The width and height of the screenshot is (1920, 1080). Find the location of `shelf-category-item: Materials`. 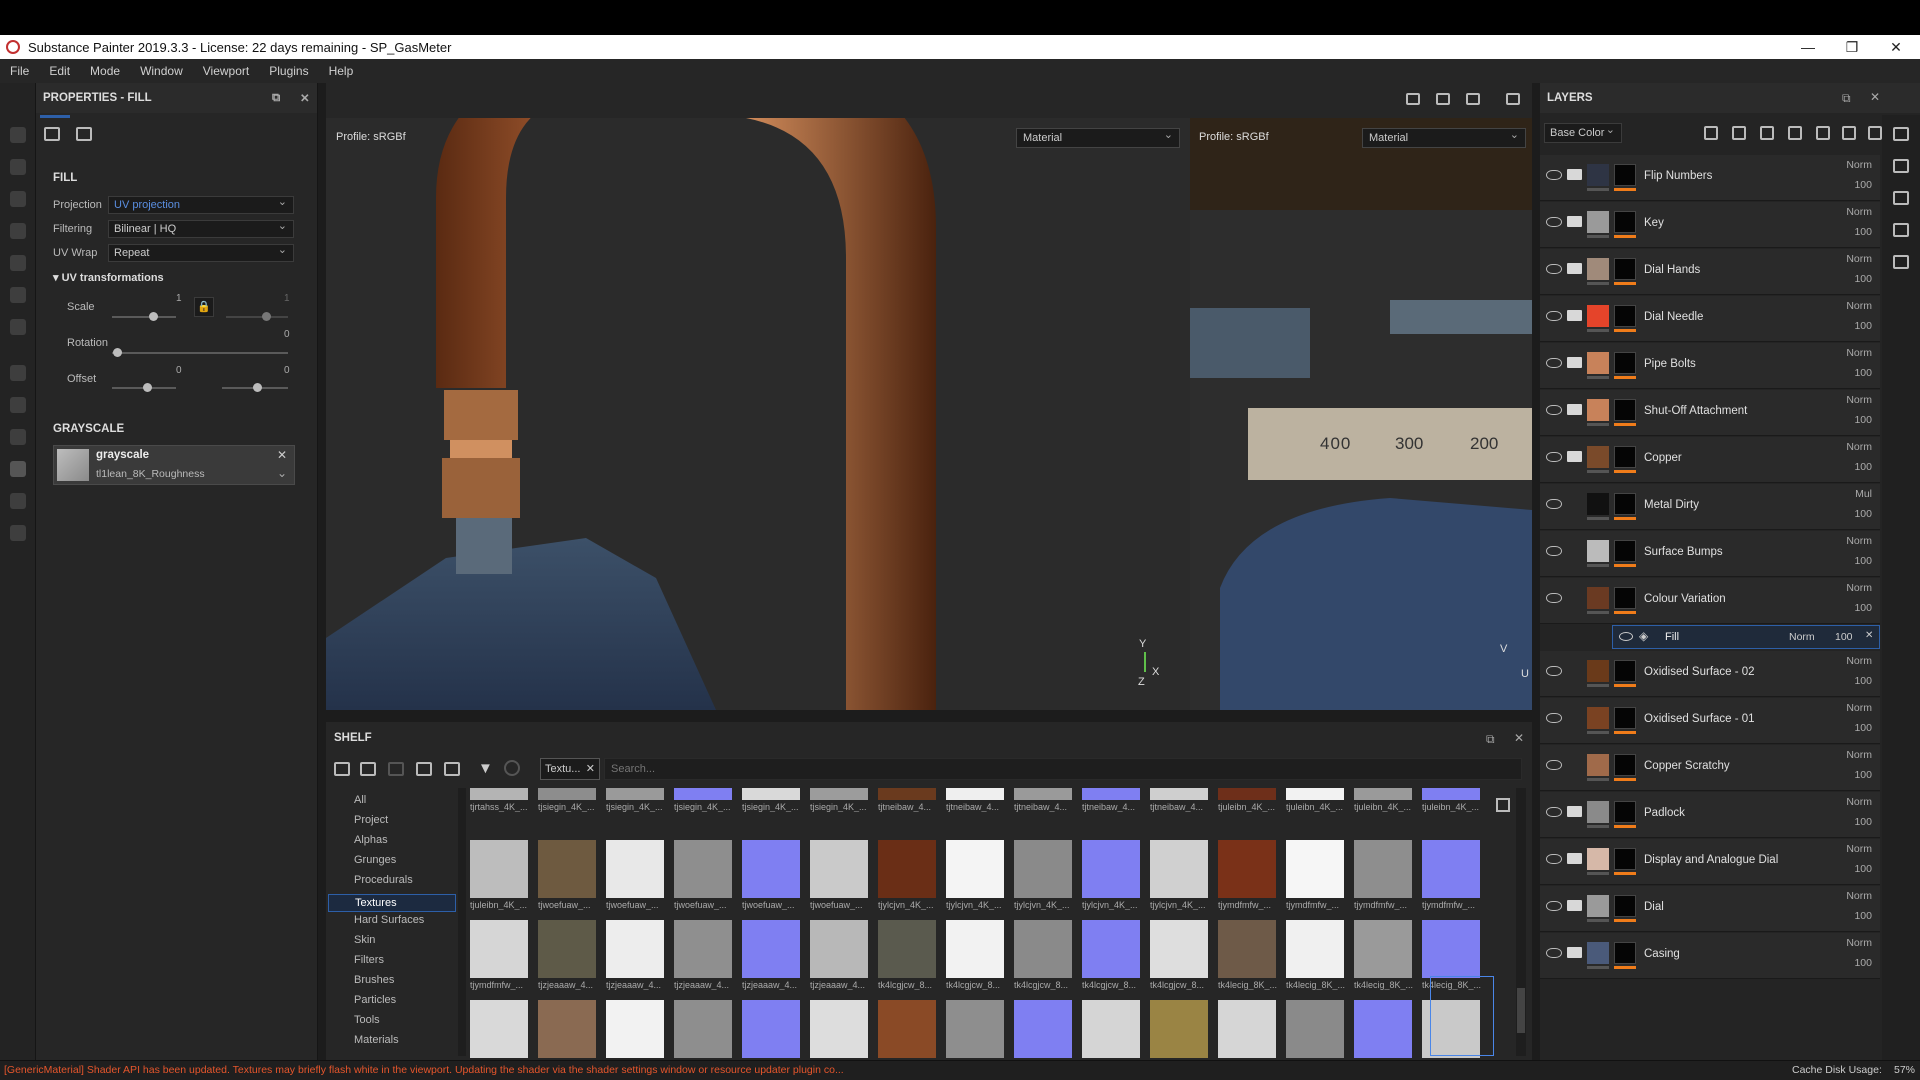

shelf-category-item: Materials is located at coordinates (376, 1040).